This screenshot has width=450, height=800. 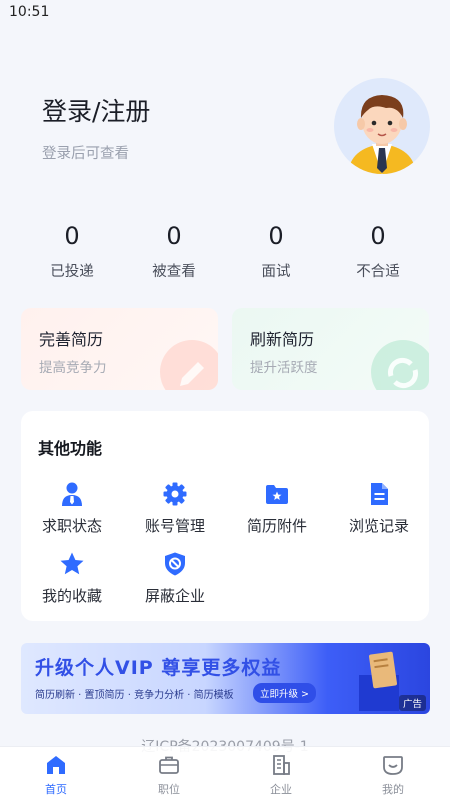 I want to click on document-icon, so click(x=379, y=494).